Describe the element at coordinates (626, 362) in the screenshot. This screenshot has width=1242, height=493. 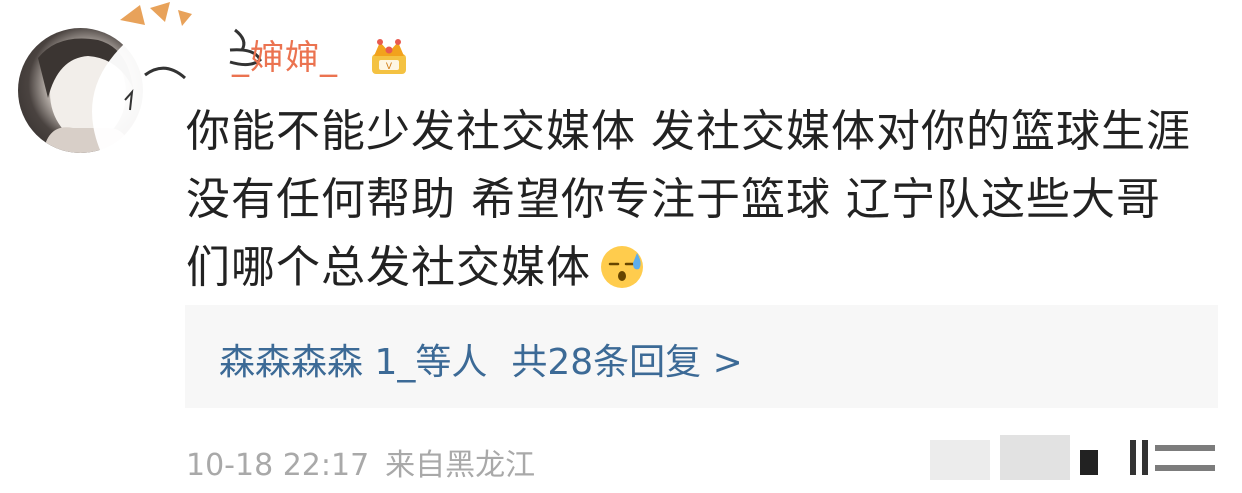
I see `reply-count-link: 共28条回复 >` at that location.